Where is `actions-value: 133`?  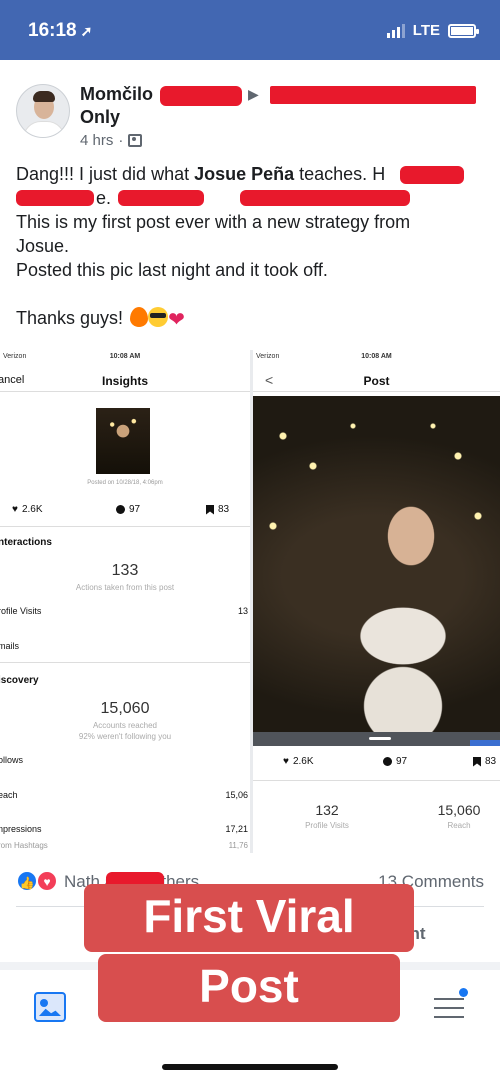 actions-value: 133 is located at coordinates (125, 570).